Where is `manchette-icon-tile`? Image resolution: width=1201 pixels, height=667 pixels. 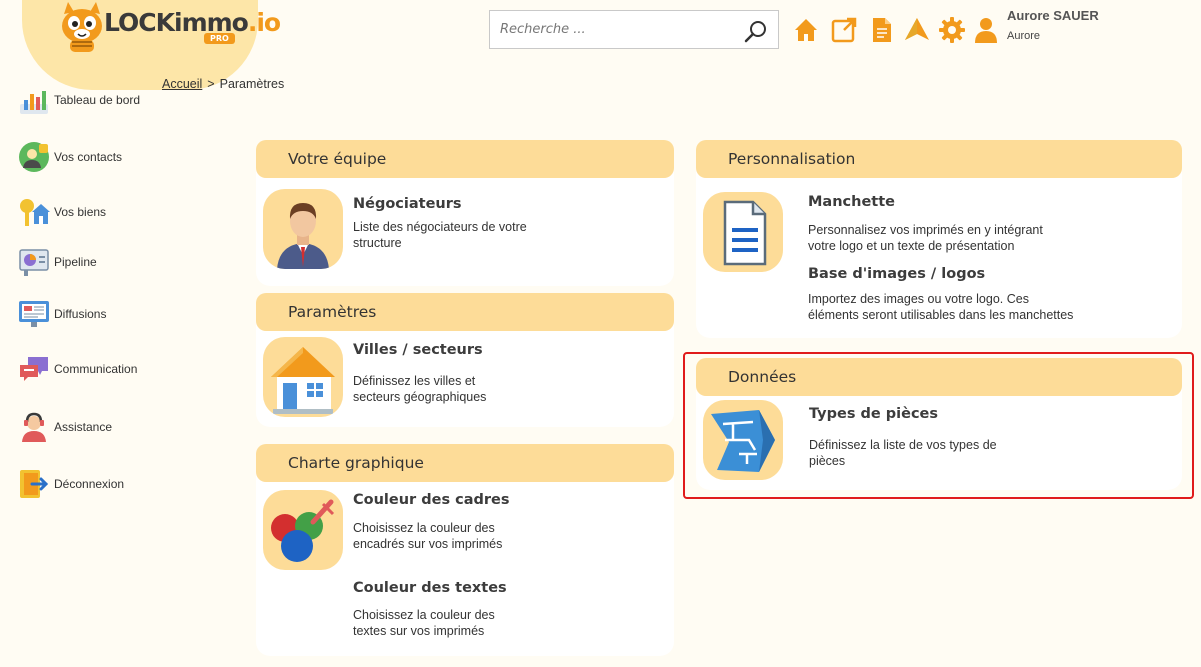 manchette-icon-tile is located at coordinates (743, 232).